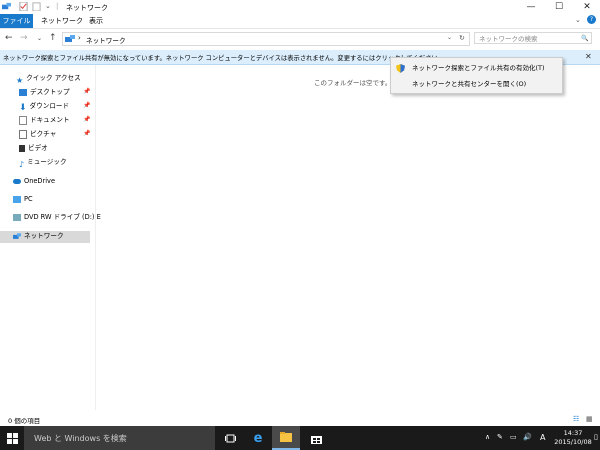 This screenshot has width=600, height=450. I want to click on help-icon: ?, so click(591, 19).